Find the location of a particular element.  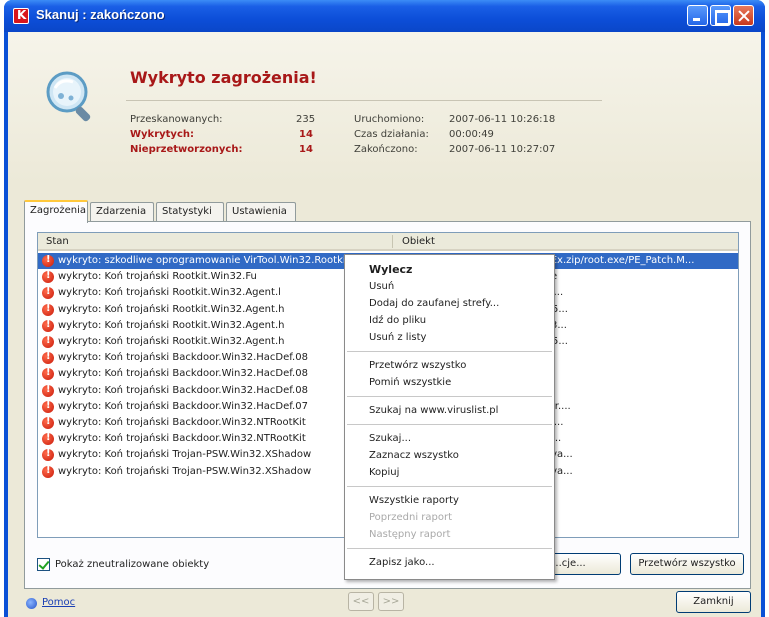

stat-label-detected: Wykrytych: is located at coordinates (162, 134).